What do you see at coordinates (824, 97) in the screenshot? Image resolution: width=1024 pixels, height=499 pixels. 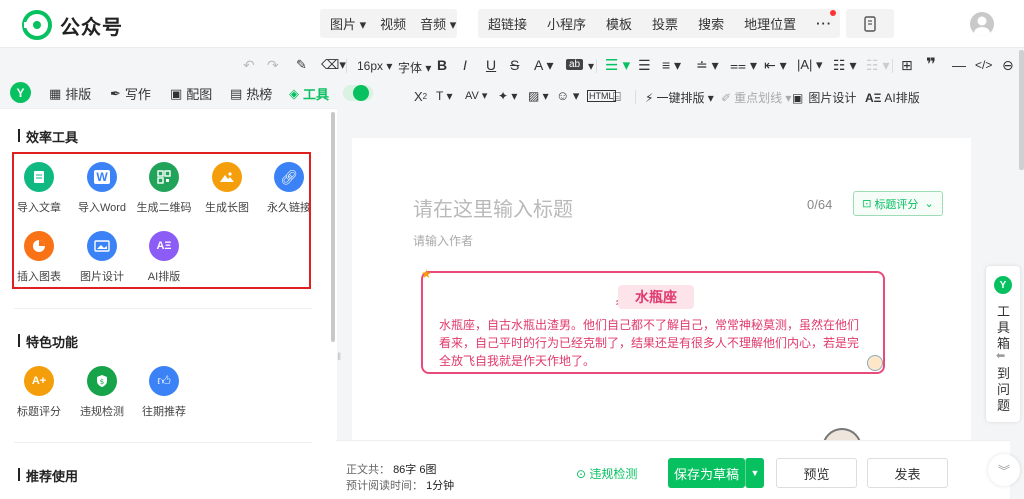 I see `image-design-button: ▣ 图片设计` at bounding box center [824, 97].